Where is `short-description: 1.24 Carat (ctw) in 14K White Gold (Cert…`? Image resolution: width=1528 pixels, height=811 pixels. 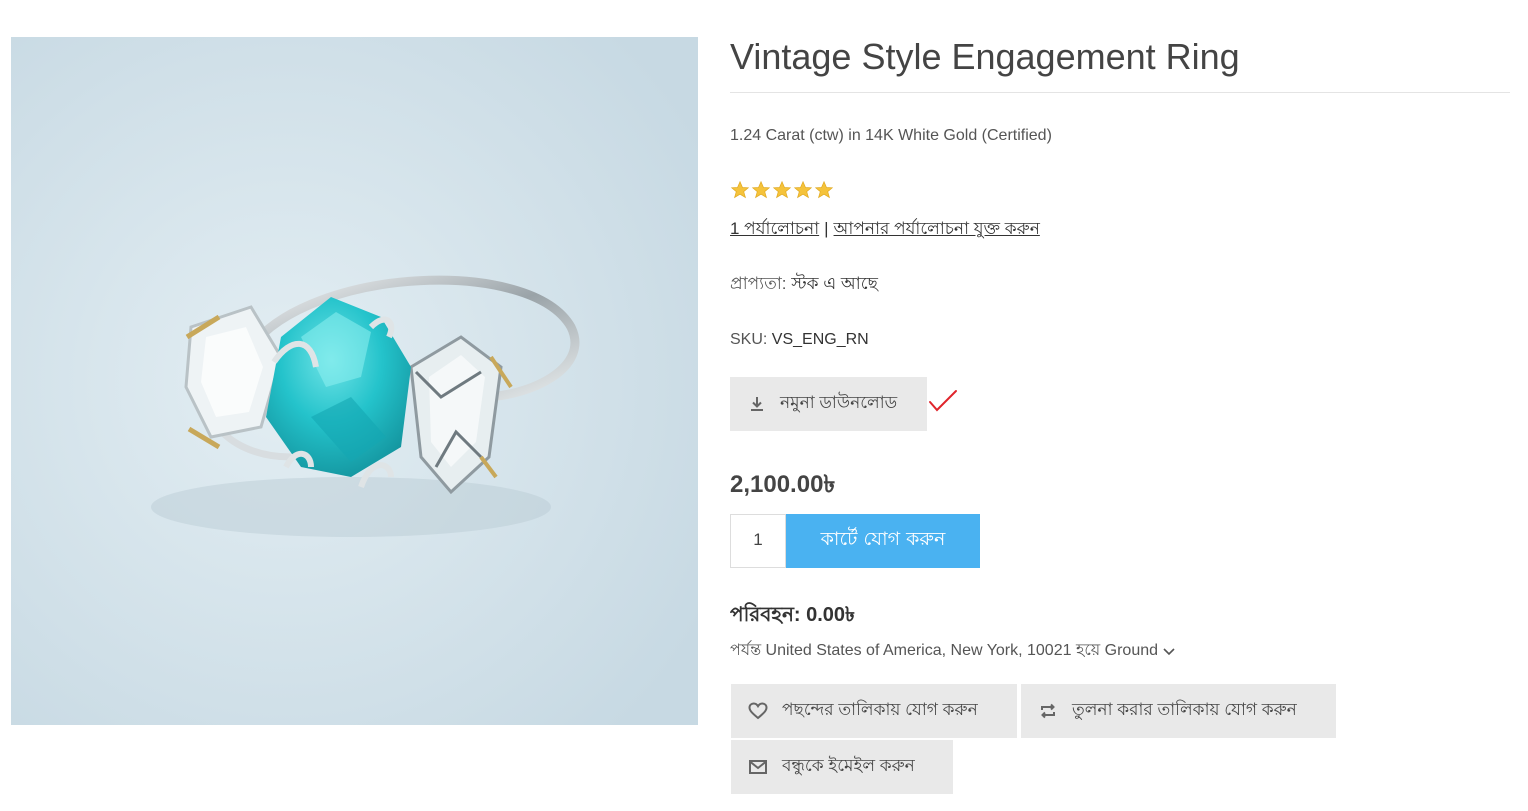
short-description: 1.24 Carat (ctw) in 14K White Gold (Cert… is located at coordinates (891, 135).